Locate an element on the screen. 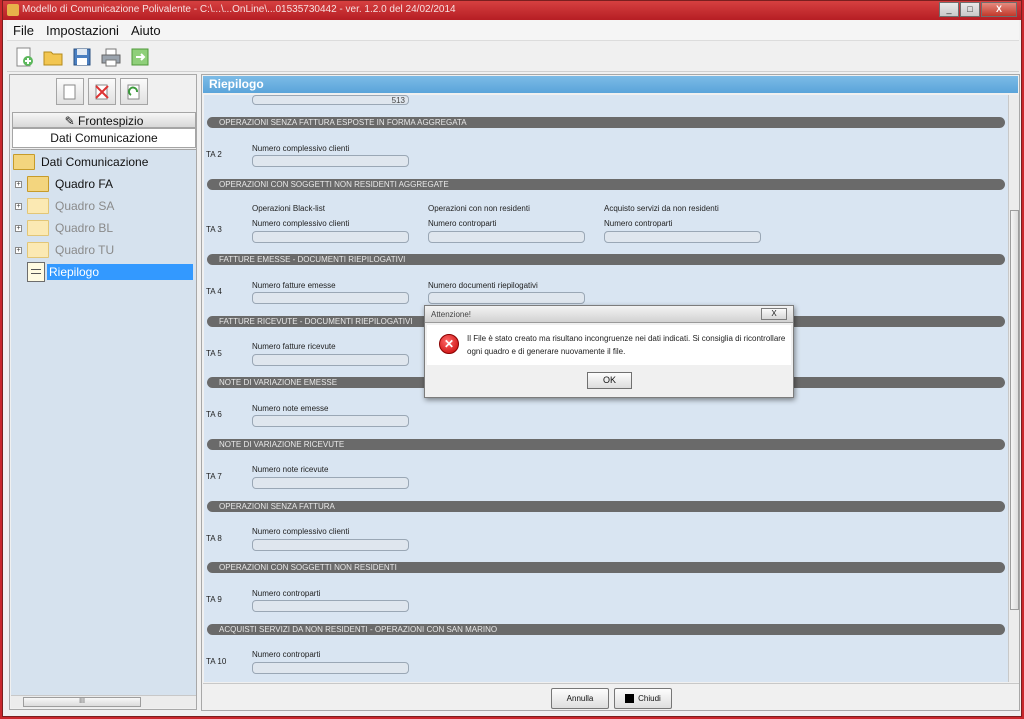 Image resolution: width=1024 pixels, height=719 pixels. new-icon is located at coordinates (24, 57).